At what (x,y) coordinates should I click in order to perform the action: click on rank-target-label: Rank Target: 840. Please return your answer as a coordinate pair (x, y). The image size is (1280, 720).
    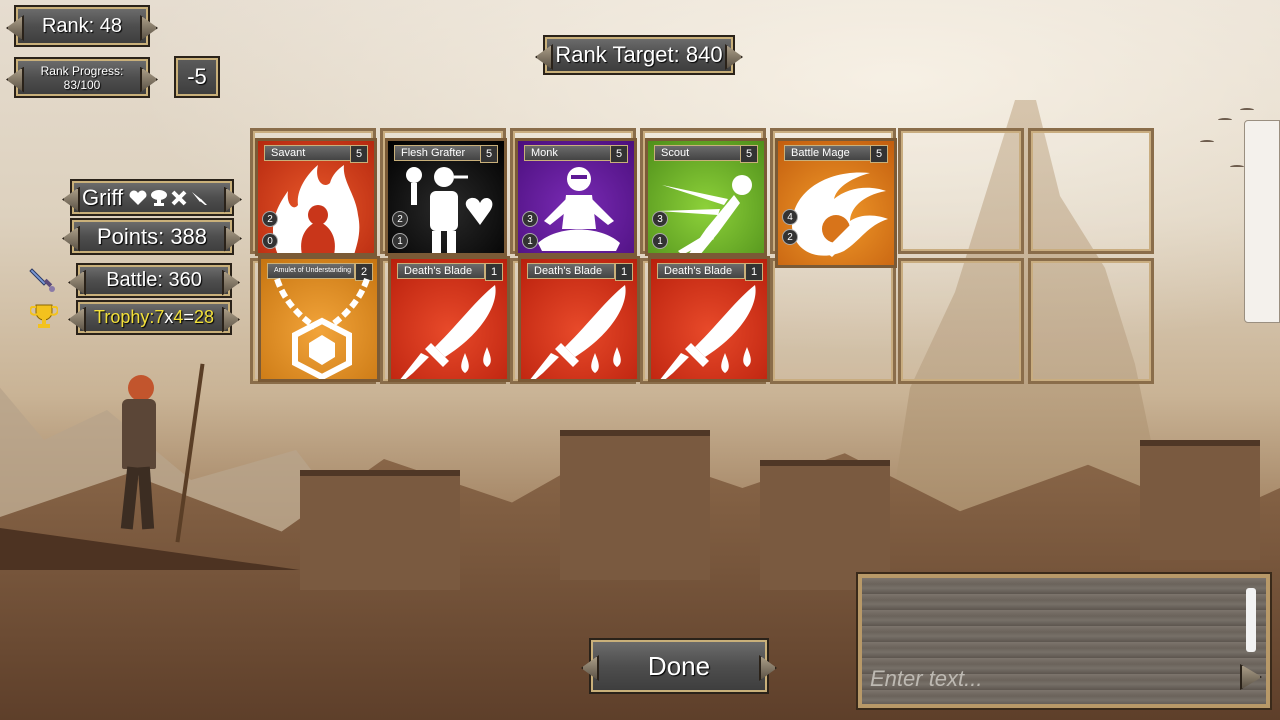
    Looking at the image, I should click on (639, 54).